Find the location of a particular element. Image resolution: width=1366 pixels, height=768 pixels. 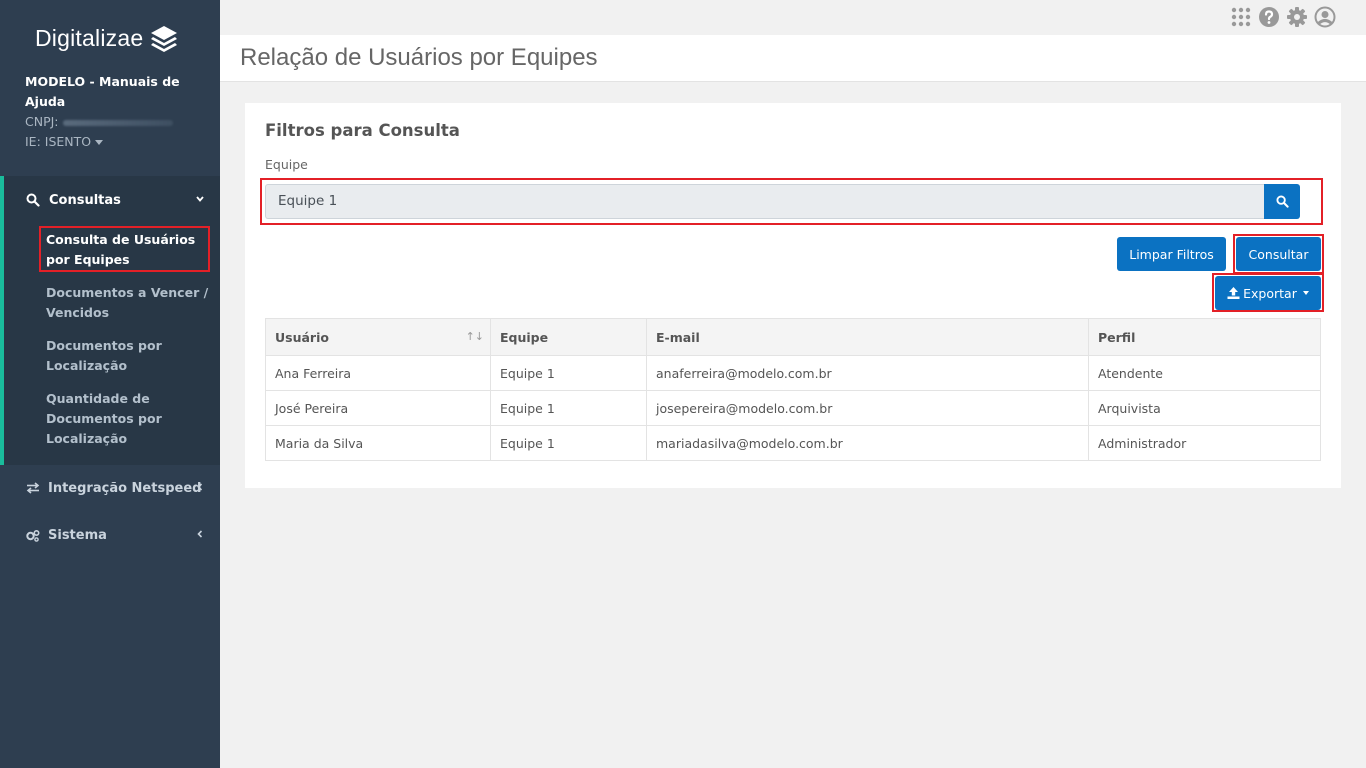

menu-integracao-label: Integração Netspeed is located at coordinates (125, 488).